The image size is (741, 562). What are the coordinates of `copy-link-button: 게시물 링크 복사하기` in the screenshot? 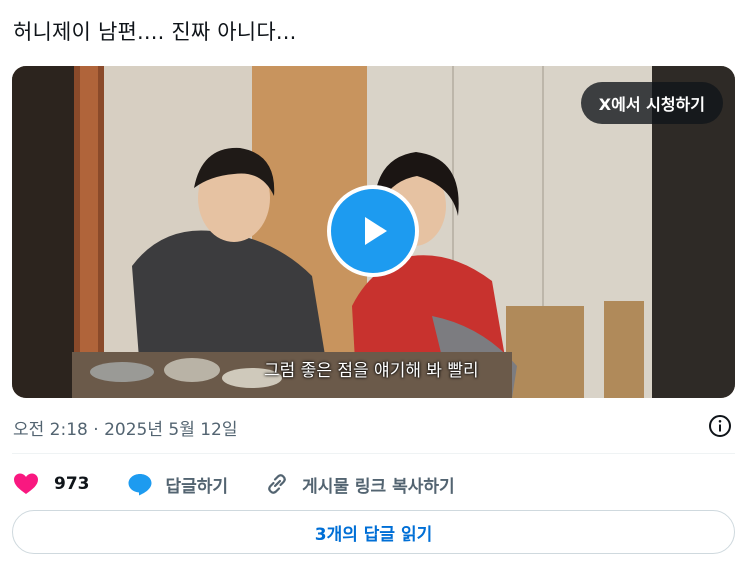 It's located at (359, 484).